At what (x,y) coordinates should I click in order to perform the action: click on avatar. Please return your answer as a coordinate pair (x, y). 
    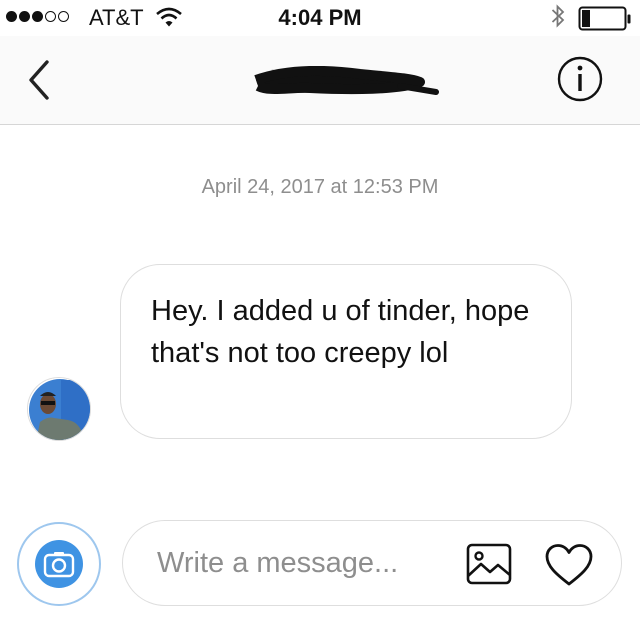
    Looking at the image, I should click on (59, 409).